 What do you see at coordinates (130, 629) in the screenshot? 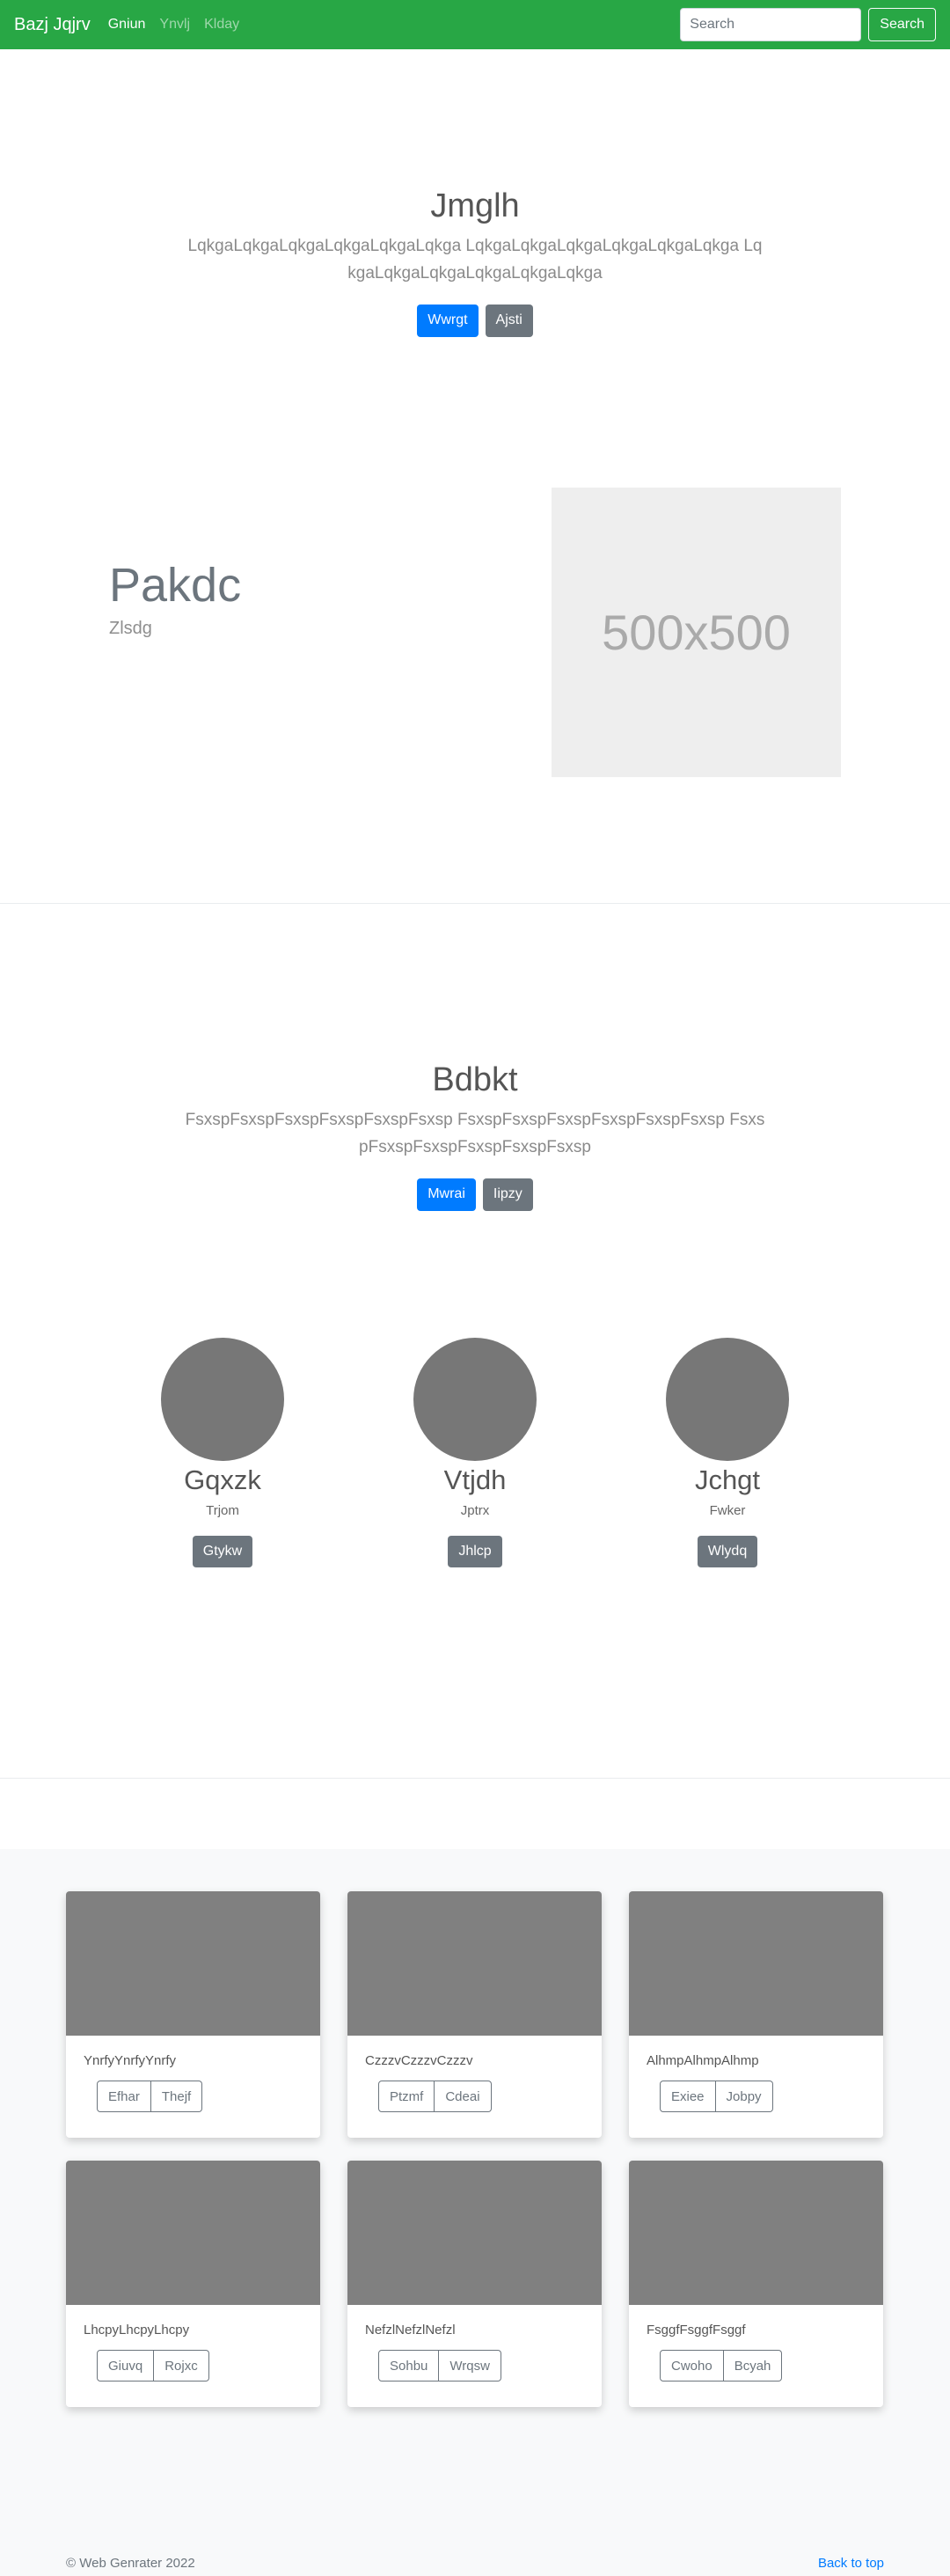
I see `feature-subheading: Zlsdg` at bounding box center [130, 629].